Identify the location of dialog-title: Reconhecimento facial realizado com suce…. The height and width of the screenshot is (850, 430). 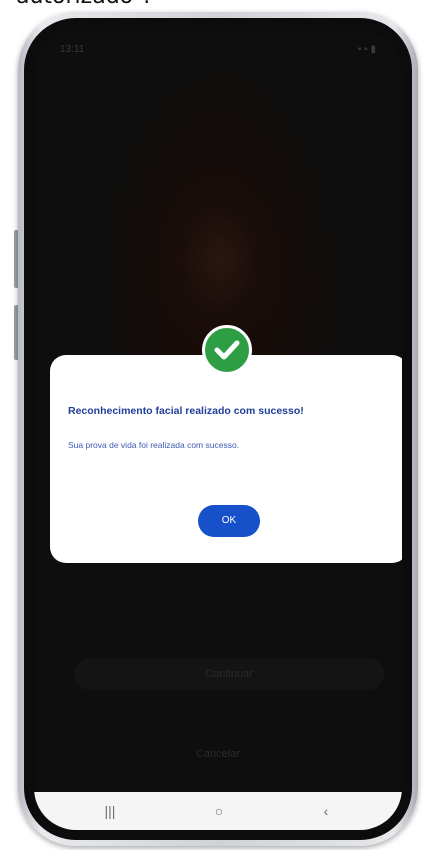
(186, 411).